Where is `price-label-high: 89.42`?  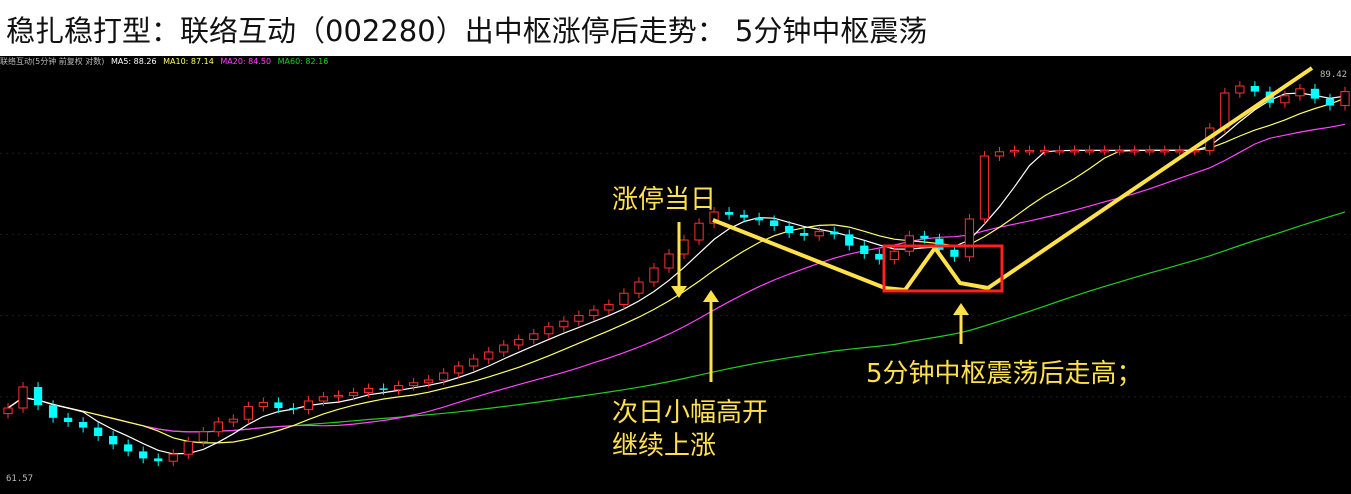
price-label-high: 89.42 is located at coordinates (1334, 75).